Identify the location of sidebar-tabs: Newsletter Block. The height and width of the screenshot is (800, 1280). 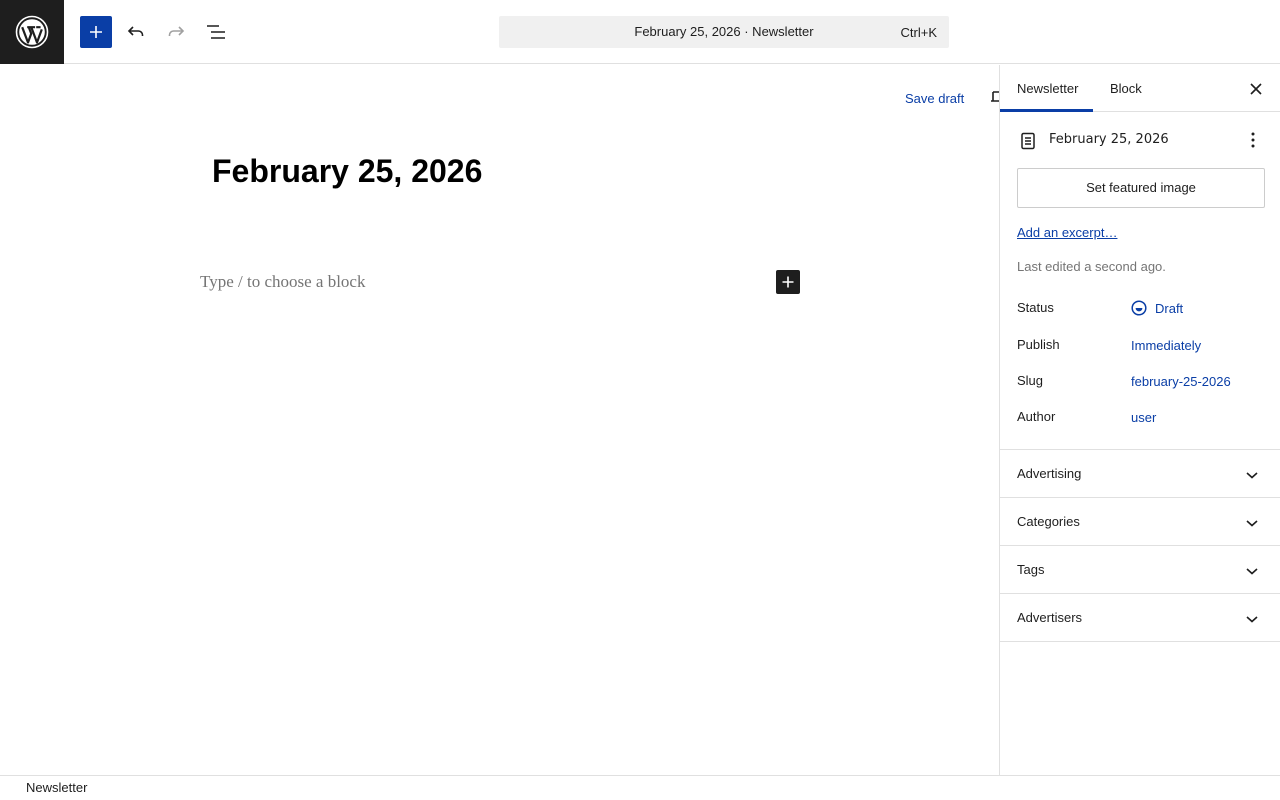
(1140, 88).